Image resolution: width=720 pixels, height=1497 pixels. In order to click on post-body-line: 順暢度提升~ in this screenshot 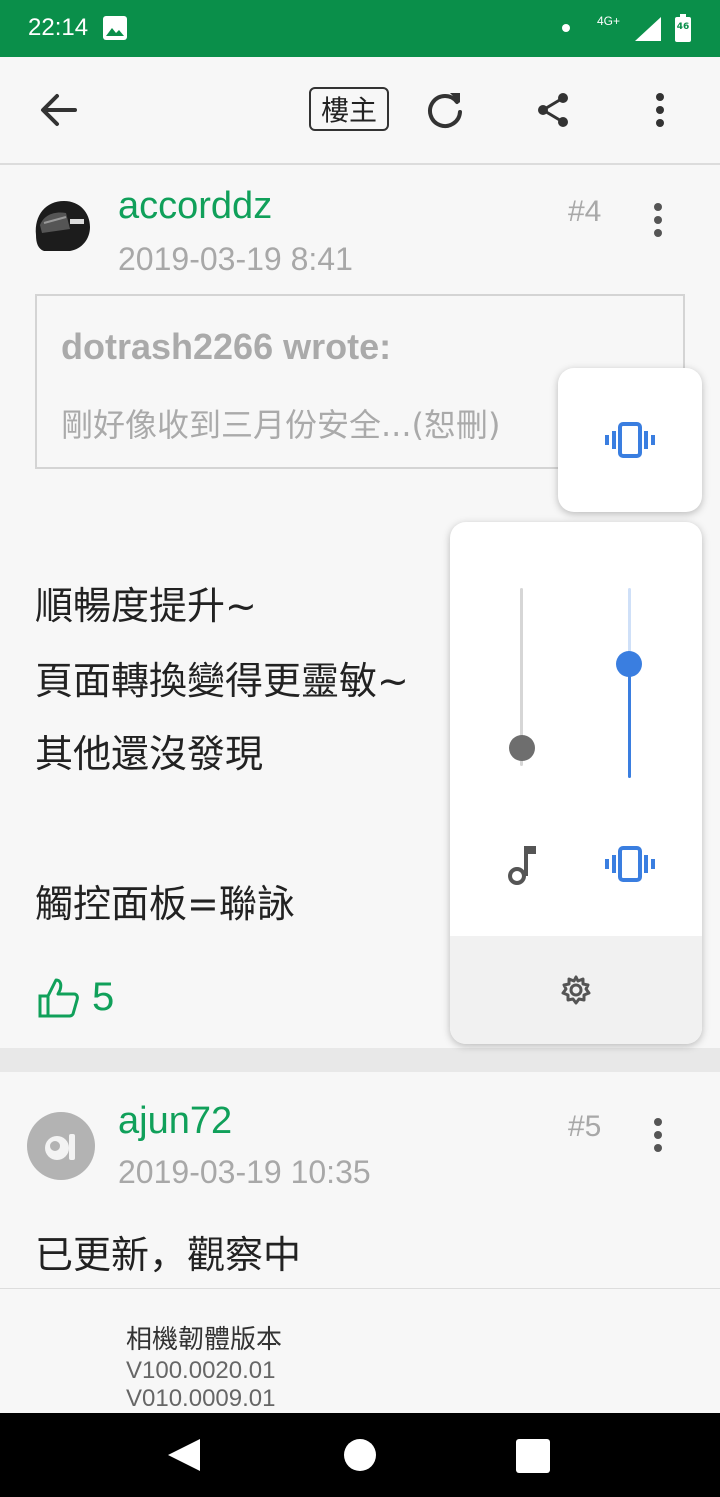, I will do `click(146, 606)`.